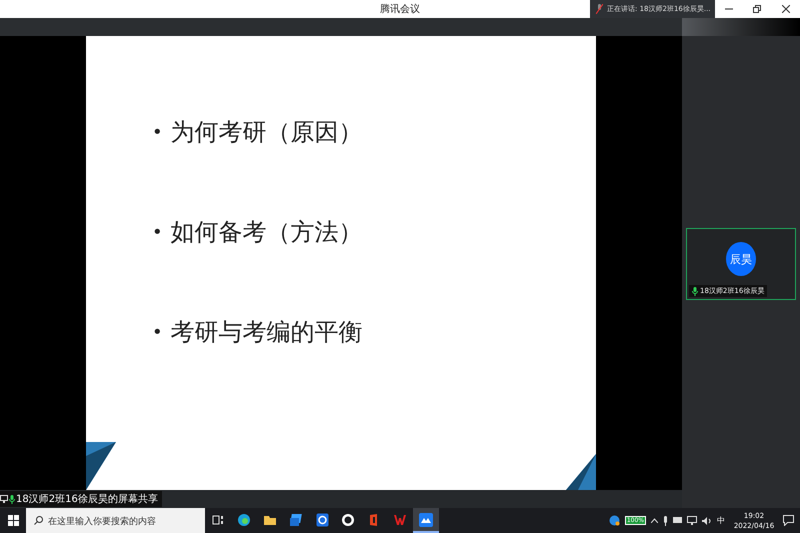 The height and width of the screenshot is (533, 800). I want to click on screen-icon, so click(4, 499).